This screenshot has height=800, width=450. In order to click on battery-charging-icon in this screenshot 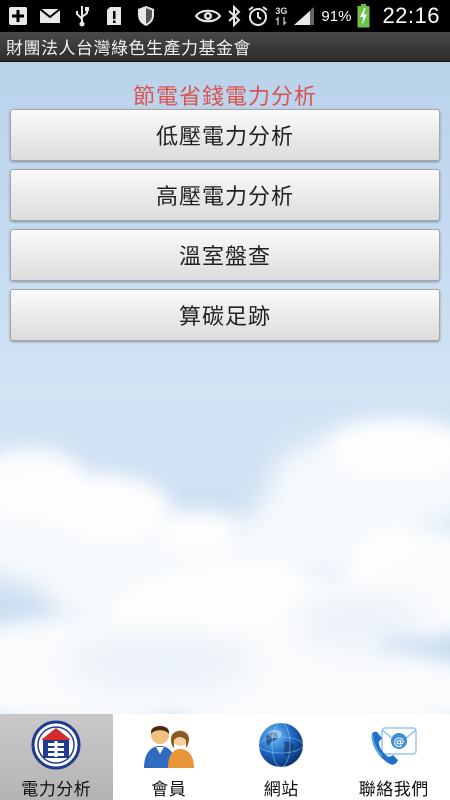, I will do `click(363, 16)`.